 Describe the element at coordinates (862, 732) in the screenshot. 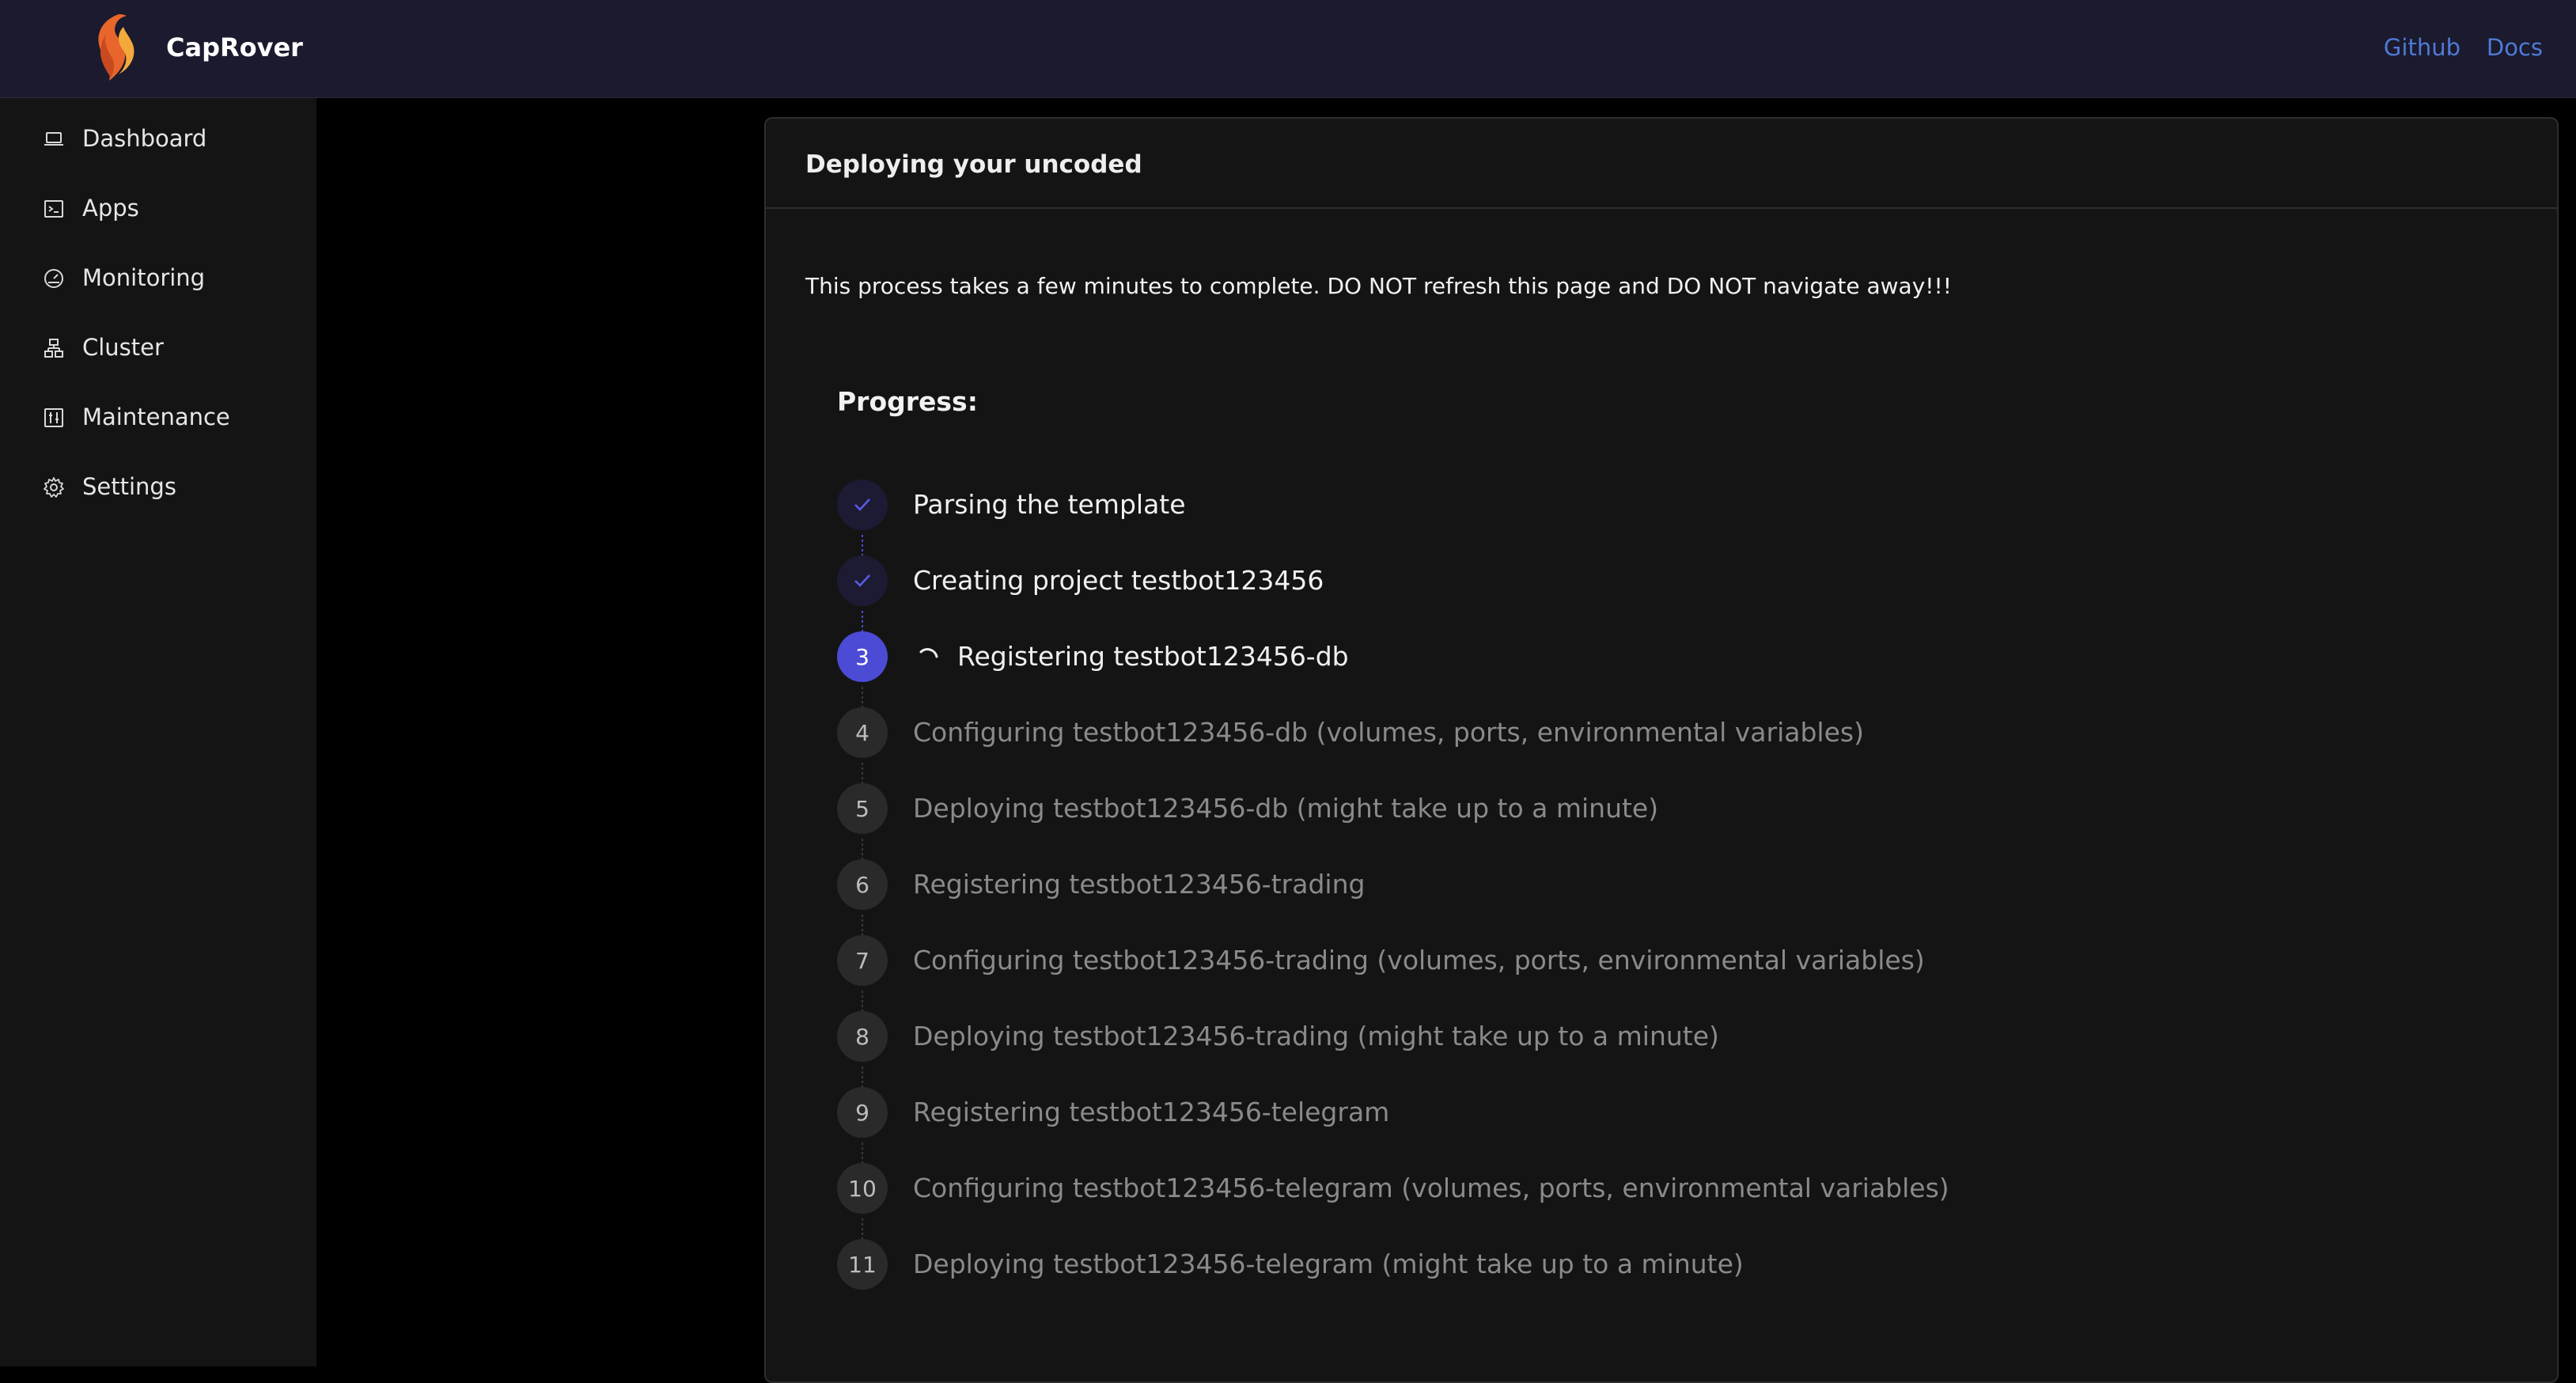

I see `step-number: 4` at that location.